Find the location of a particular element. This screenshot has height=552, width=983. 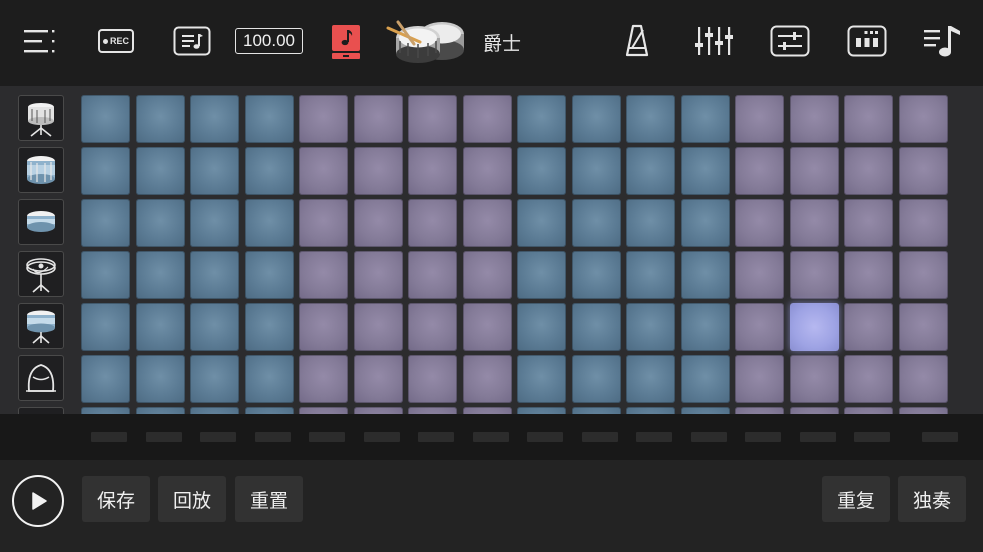

pad-r6-c15 is located at coordinates (868, 379).